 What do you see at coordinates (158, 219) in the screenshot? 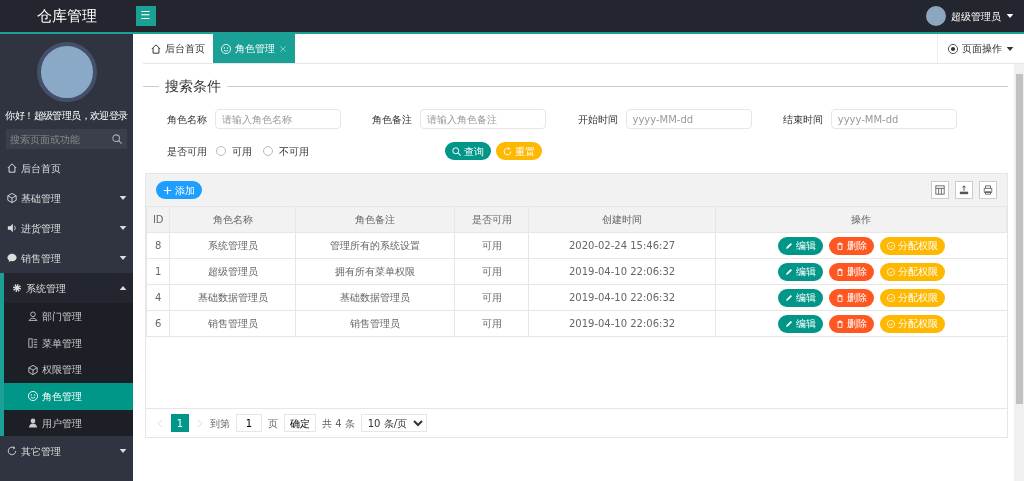
I see `column-header: ID` at bounding box center [158, 219].